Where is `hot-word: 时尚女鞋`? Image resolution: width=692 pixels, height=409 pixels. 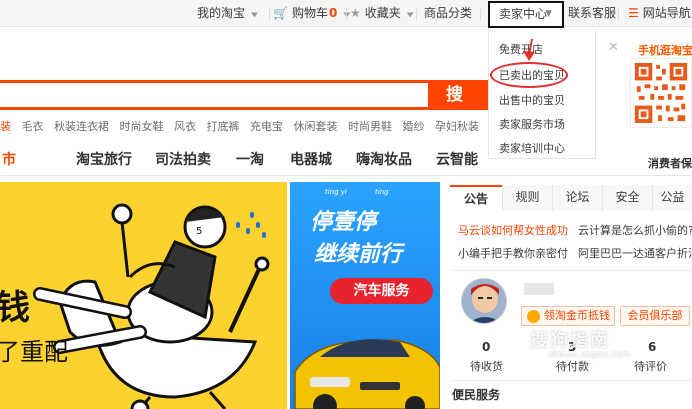 hot-word: 时尚女鞋 is located at coordinates (142, 126).